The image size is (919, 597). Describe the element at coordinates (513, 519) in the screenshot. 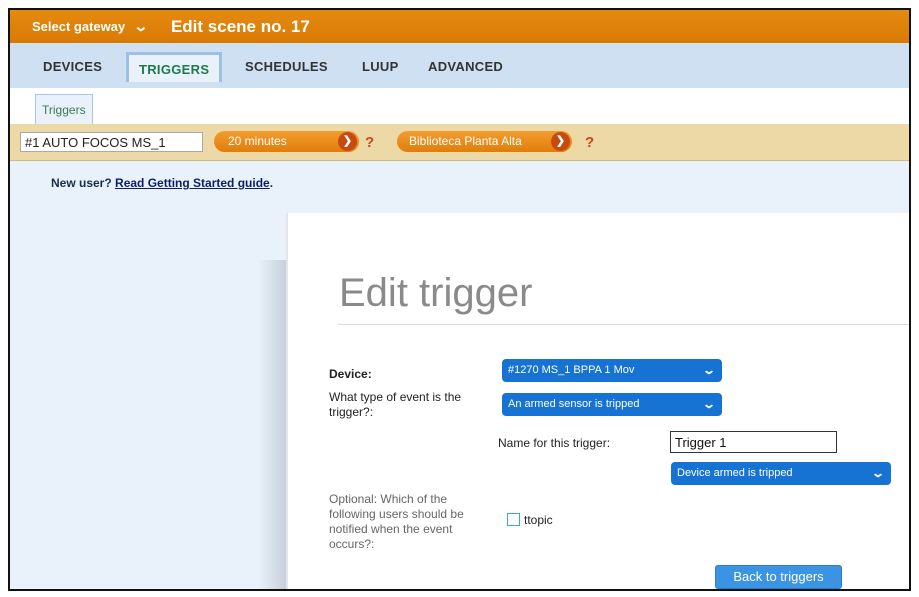

I see `notify-user-checkbox` at that location.